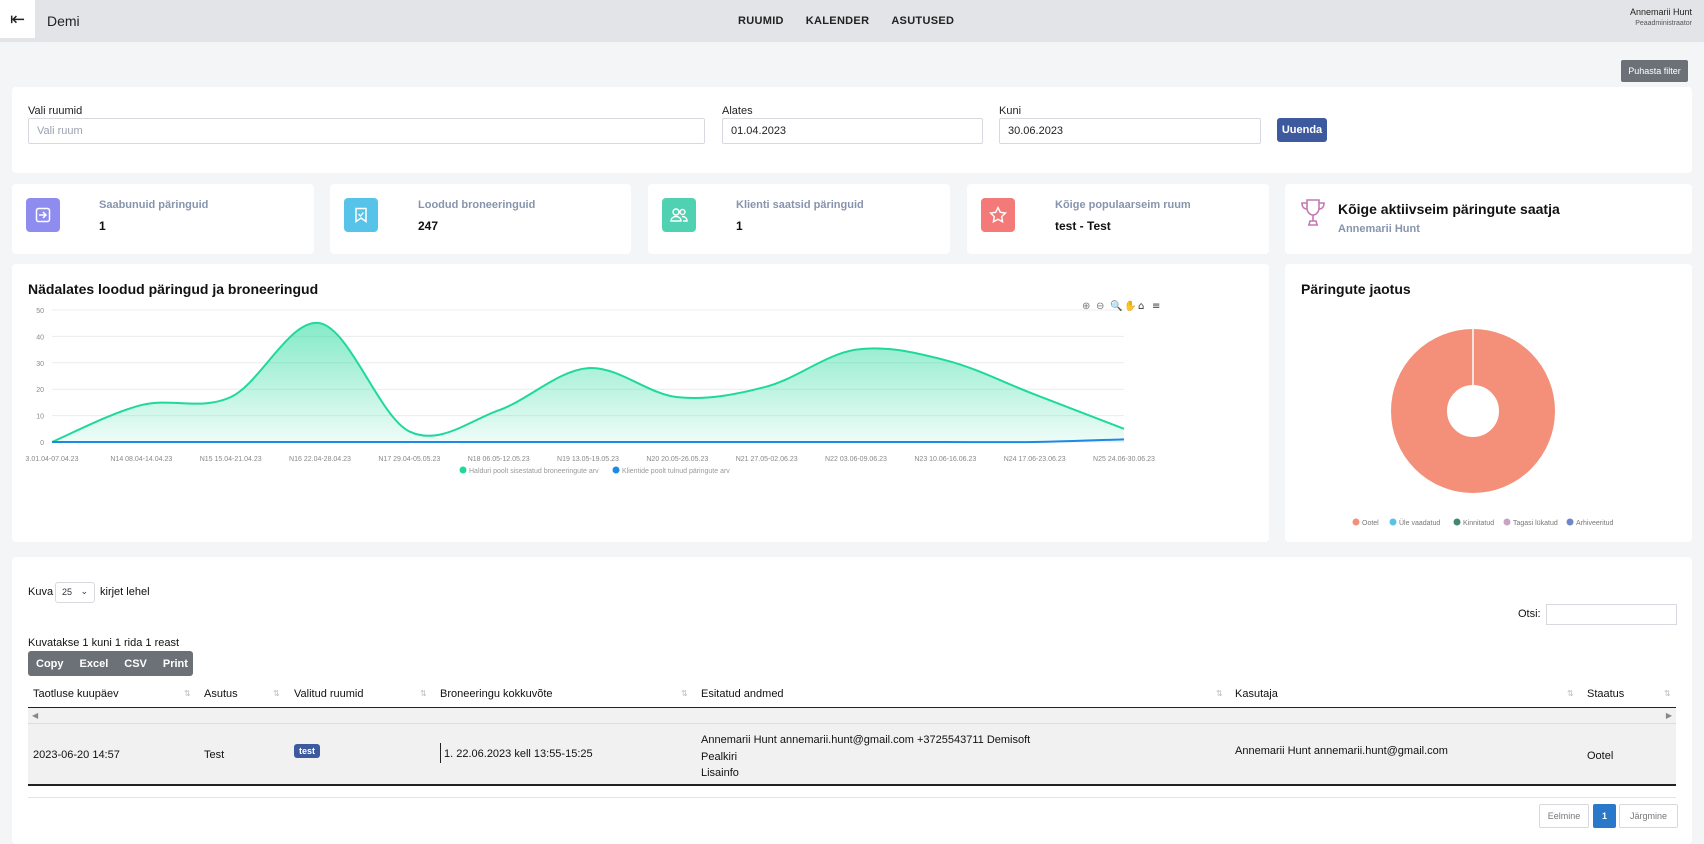 This screenshot has width=1704, height=844. Describe the element at coordinates (1669, 715) in the screenshot. I see `scroll-right-icon: ▶` at that location.